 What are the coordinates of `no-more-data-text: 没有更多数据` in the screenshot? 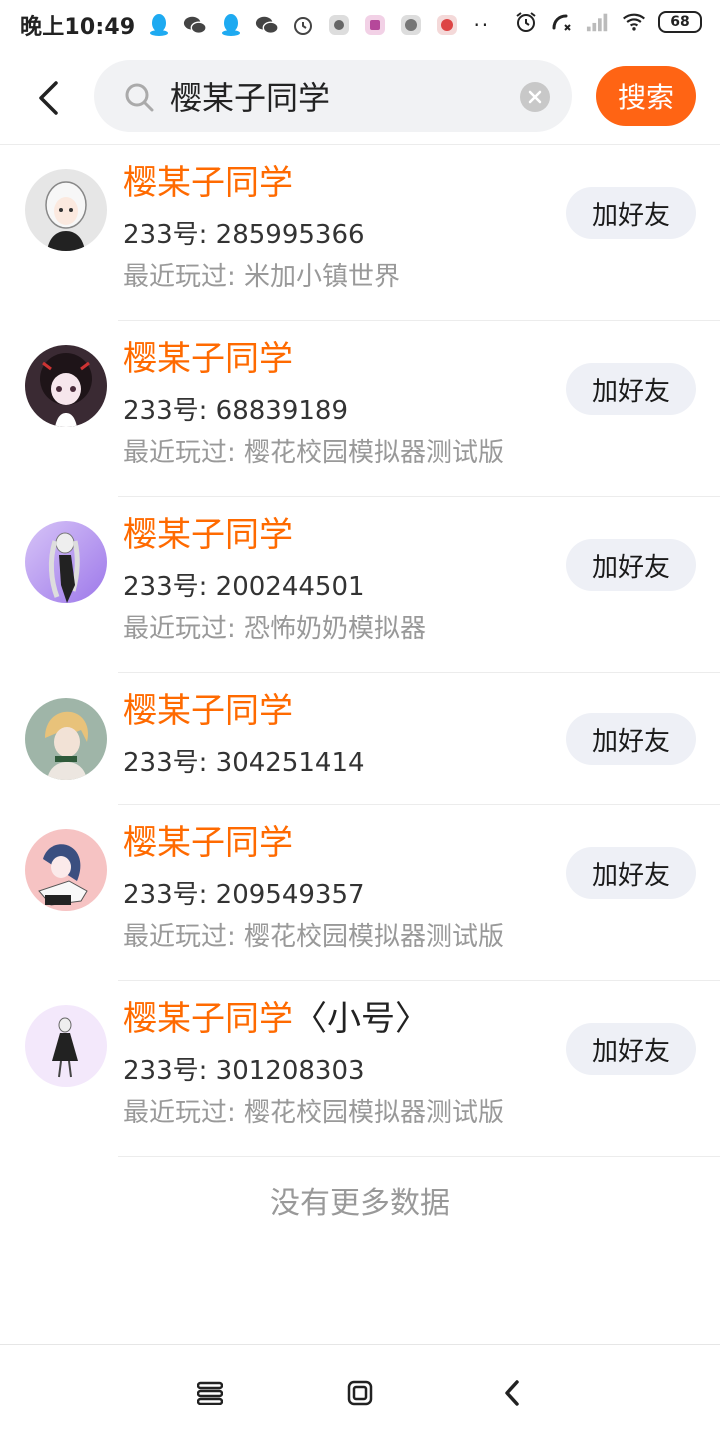 It's located at (360, 1203).